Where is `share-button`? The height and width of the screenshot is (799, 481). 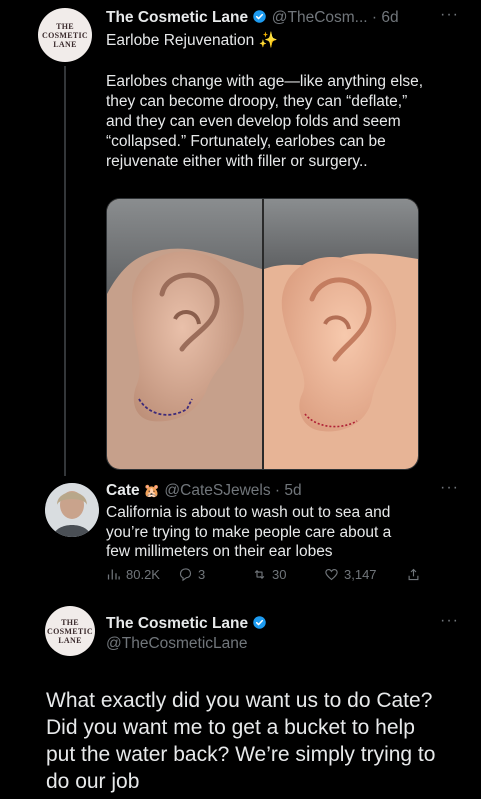 share-button is located at coordinates (413, 574).